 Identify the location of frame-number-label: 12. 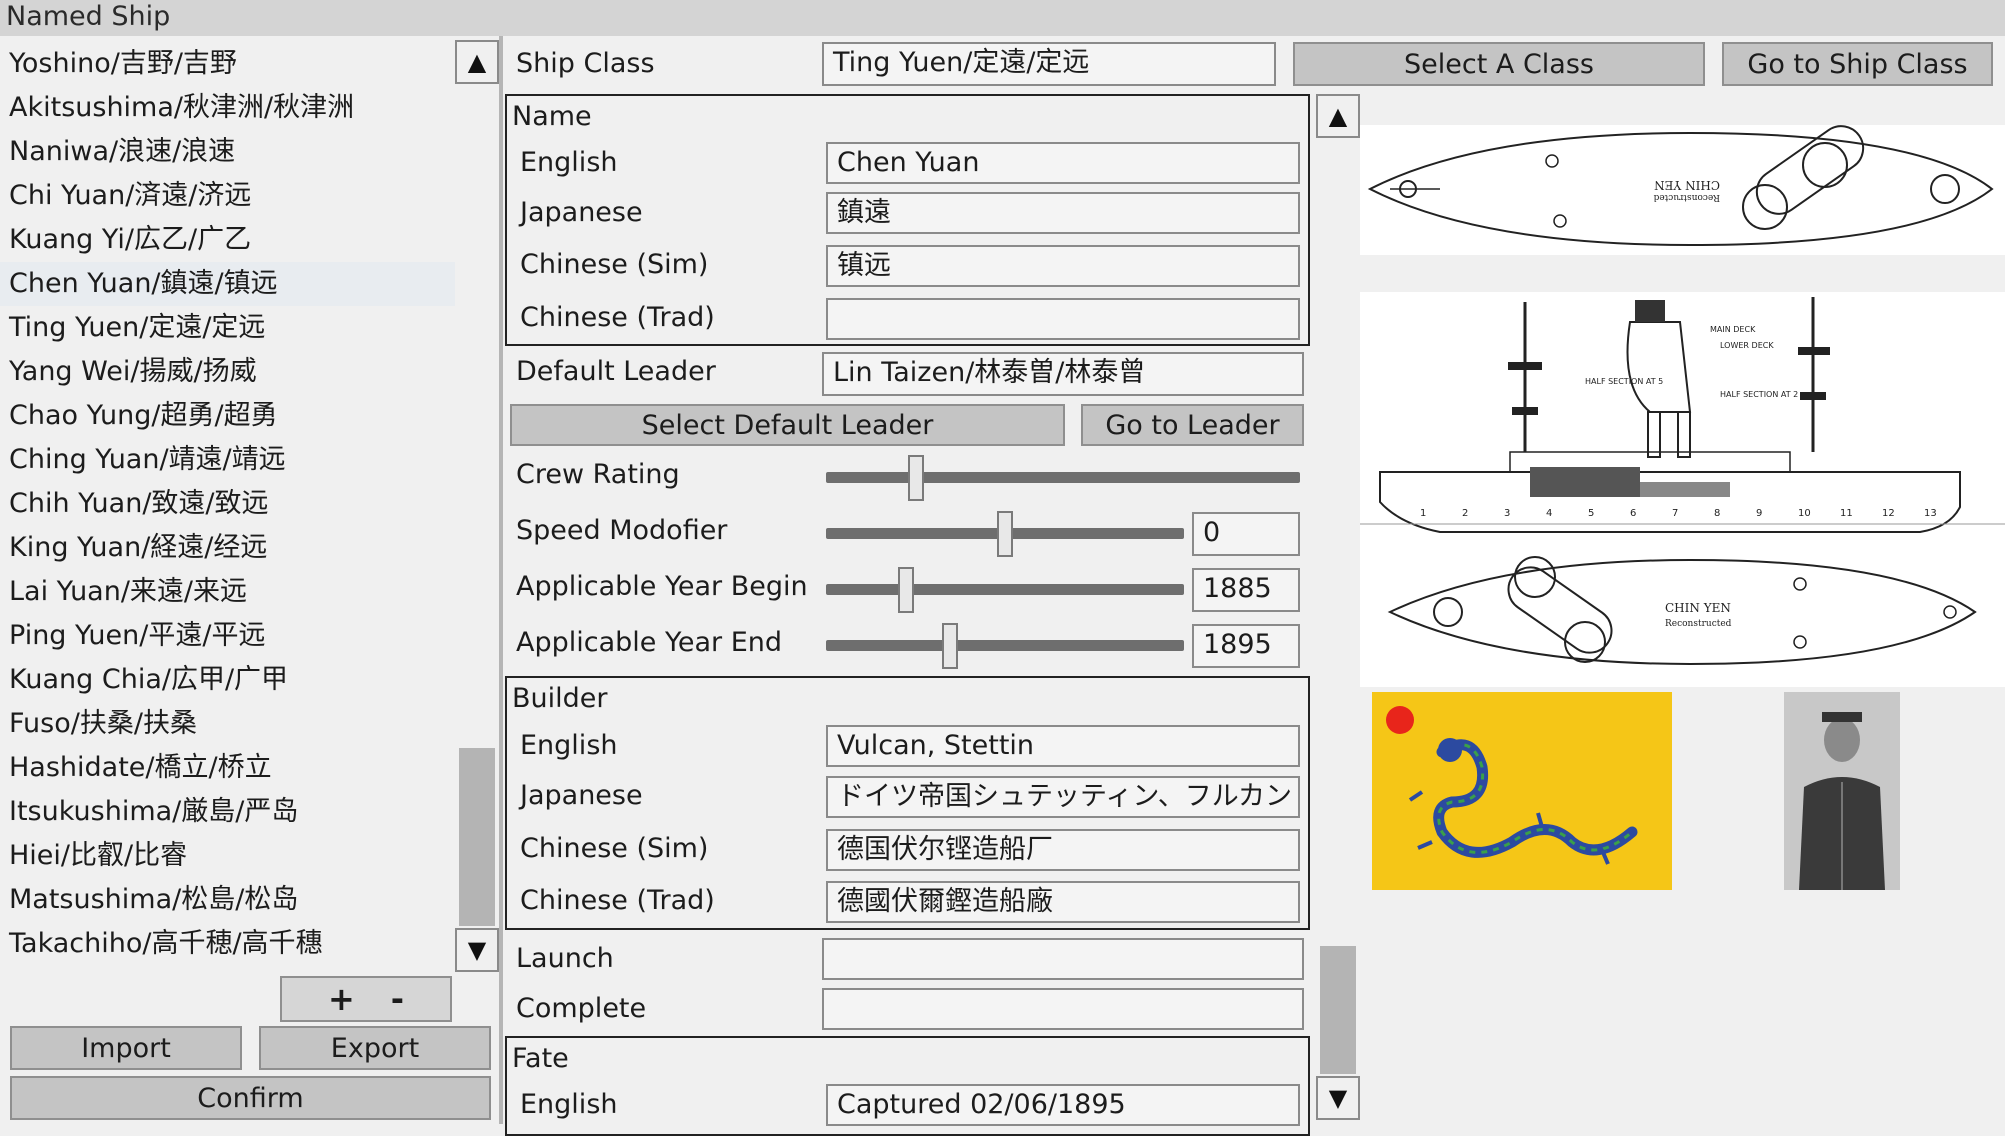
(1888, 513).